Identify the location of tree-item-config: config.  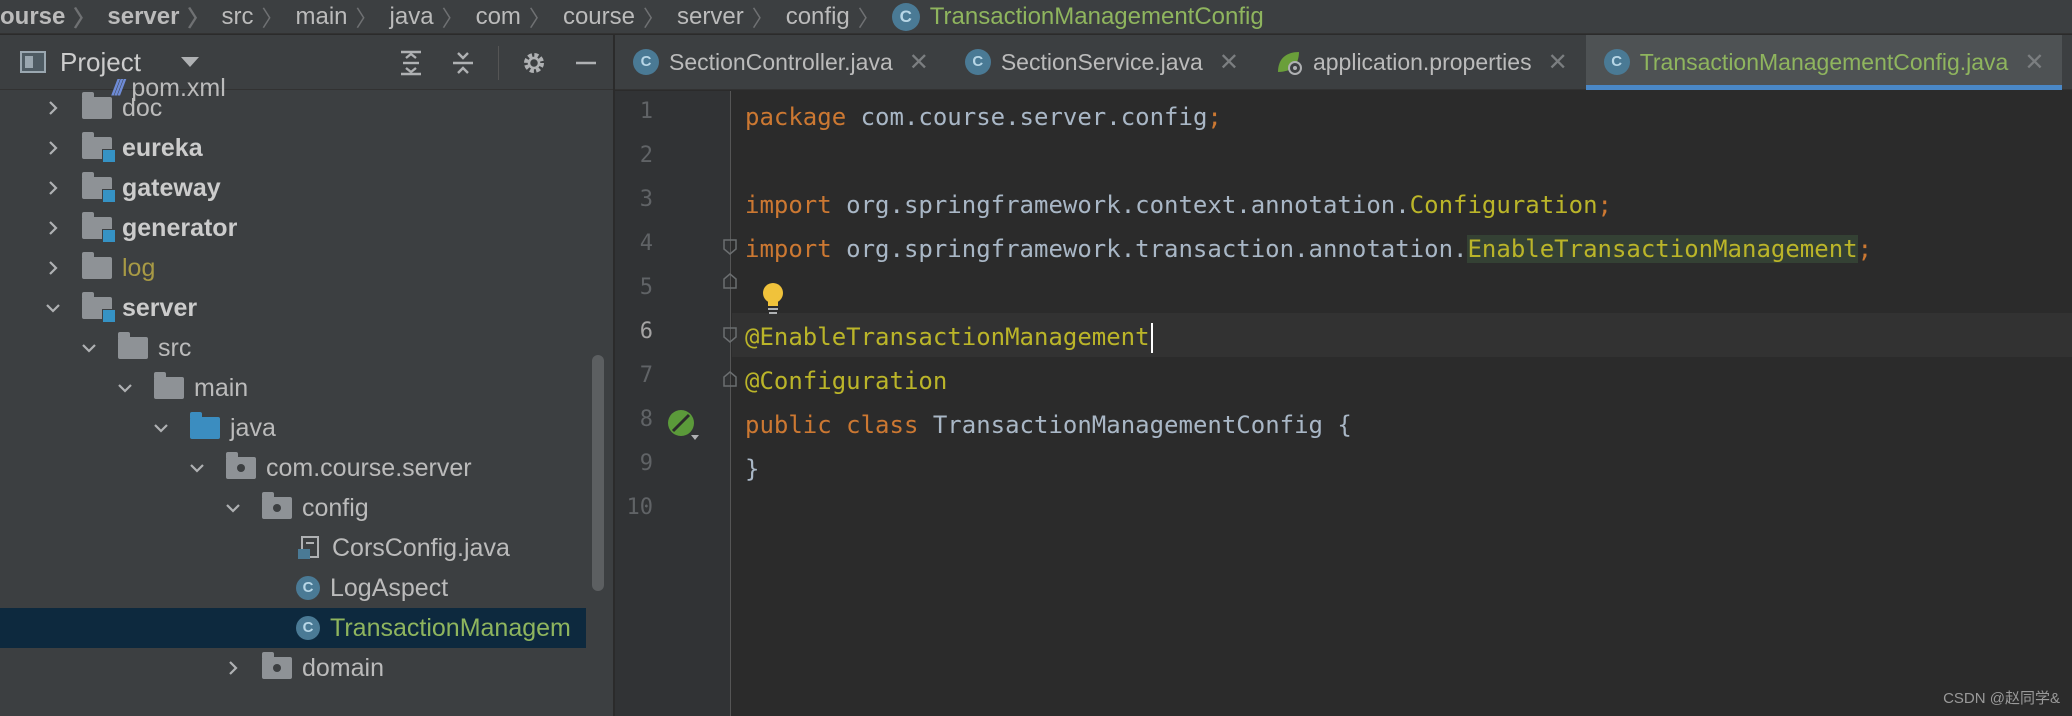
(293, 508).